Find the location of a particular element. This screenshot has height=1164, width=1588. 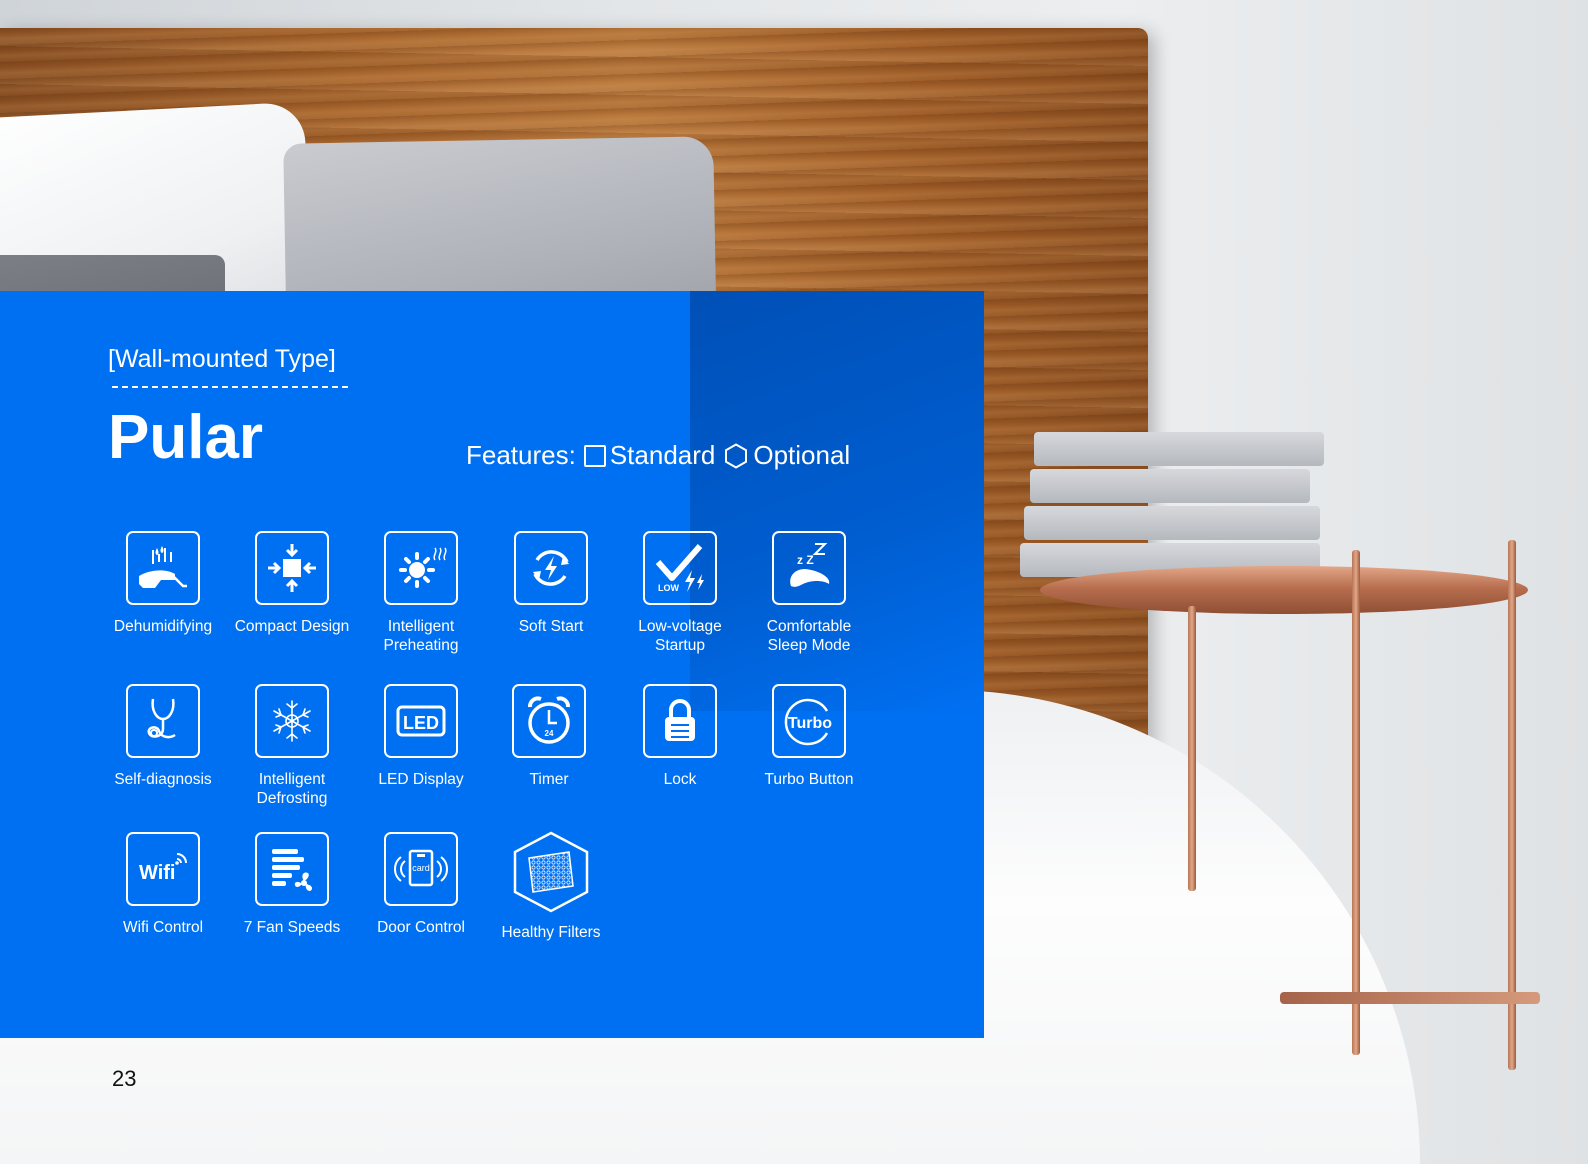

feature-dehumidifying: Dehumidifying is located at coordinates (163, 583).